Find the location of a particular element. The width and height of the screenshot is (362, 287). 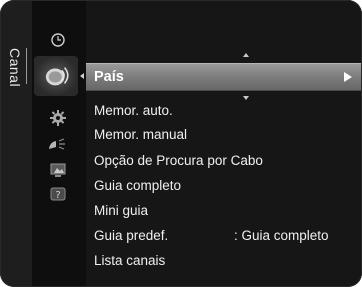

clock-icon is located at coordinates (58, 40).